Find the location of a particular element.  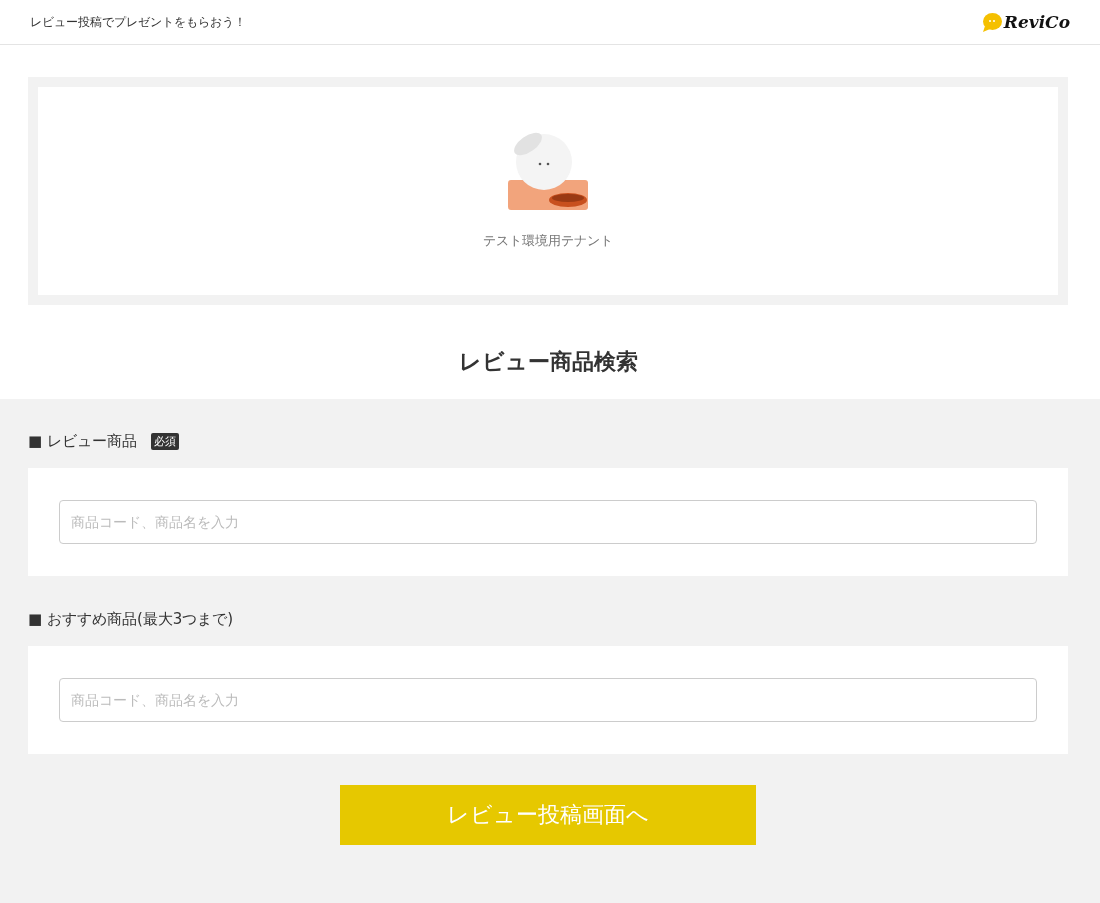

field-label: ■ おすすめ商品(最大3つまで) is located at coordinates (131, 619).